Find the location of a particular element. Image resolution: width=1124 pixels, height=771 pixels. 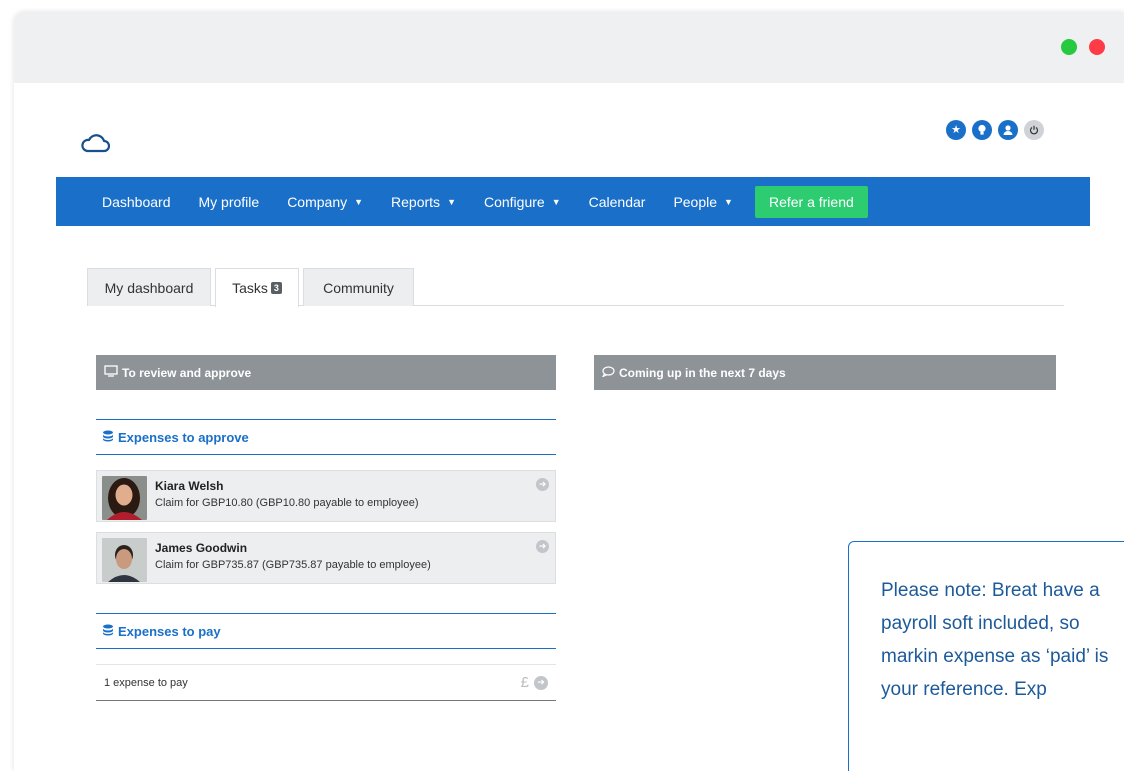

nav-label: Calendar is located at coordinates (617, 201).